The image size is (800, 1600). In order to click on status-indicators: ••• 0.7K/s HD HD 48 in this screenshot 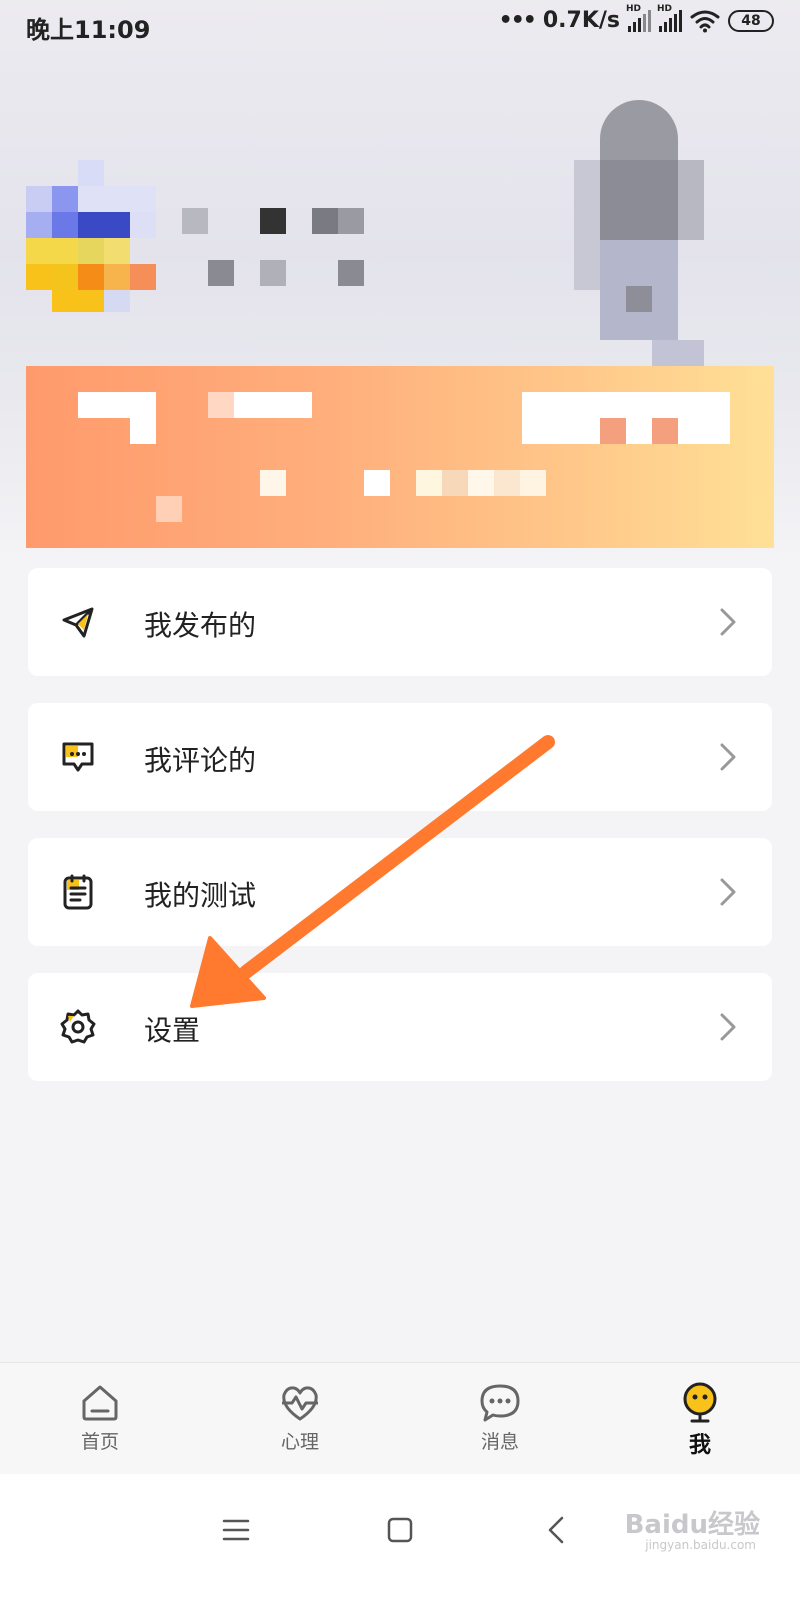, I will do `click(636, 18)`.